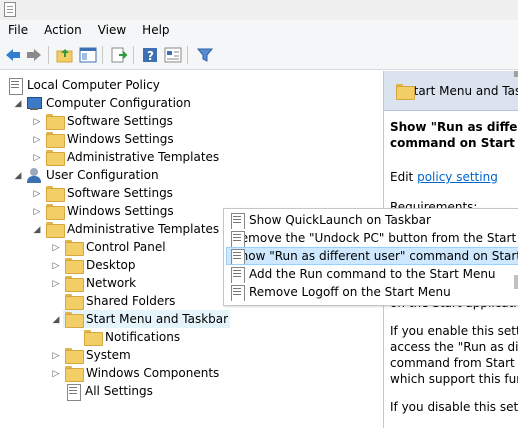  I want to click on tree-item-control-panel: Control Panel, so click(115, 247).